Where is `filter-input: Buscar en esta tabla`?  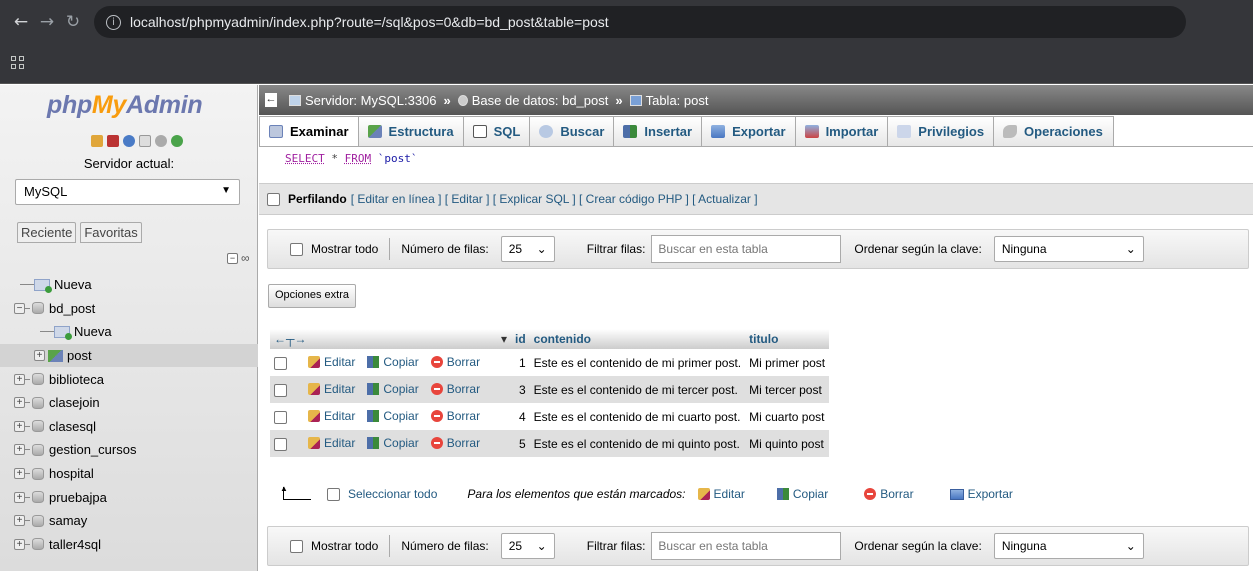
filter-input: Buscar en esta tabla is located at coordinates (746, 546).